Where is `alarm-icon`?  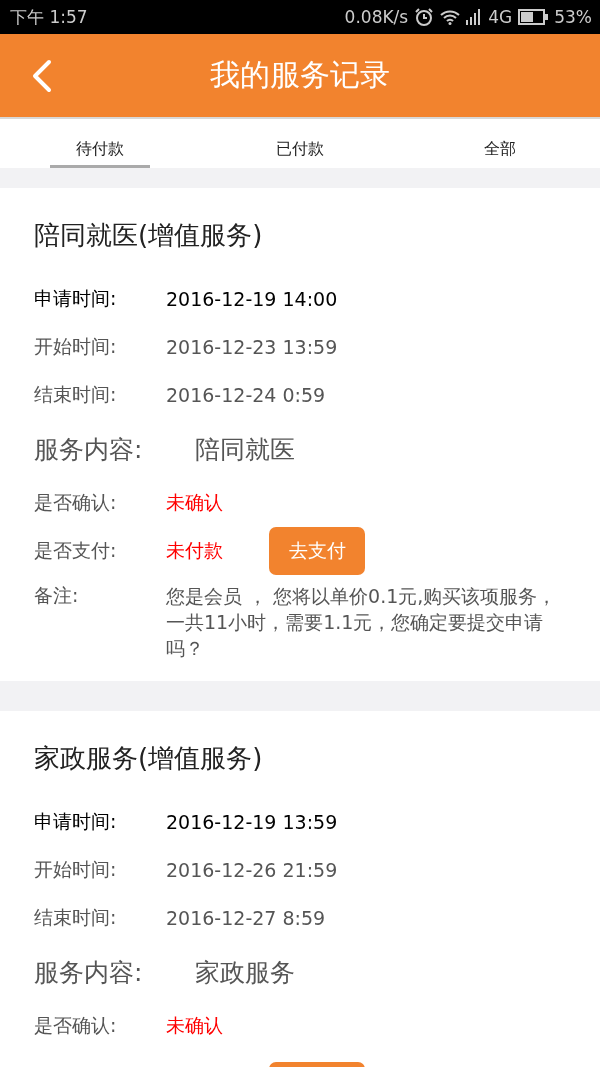 alarm-icon is located at coordinates (424, 17).